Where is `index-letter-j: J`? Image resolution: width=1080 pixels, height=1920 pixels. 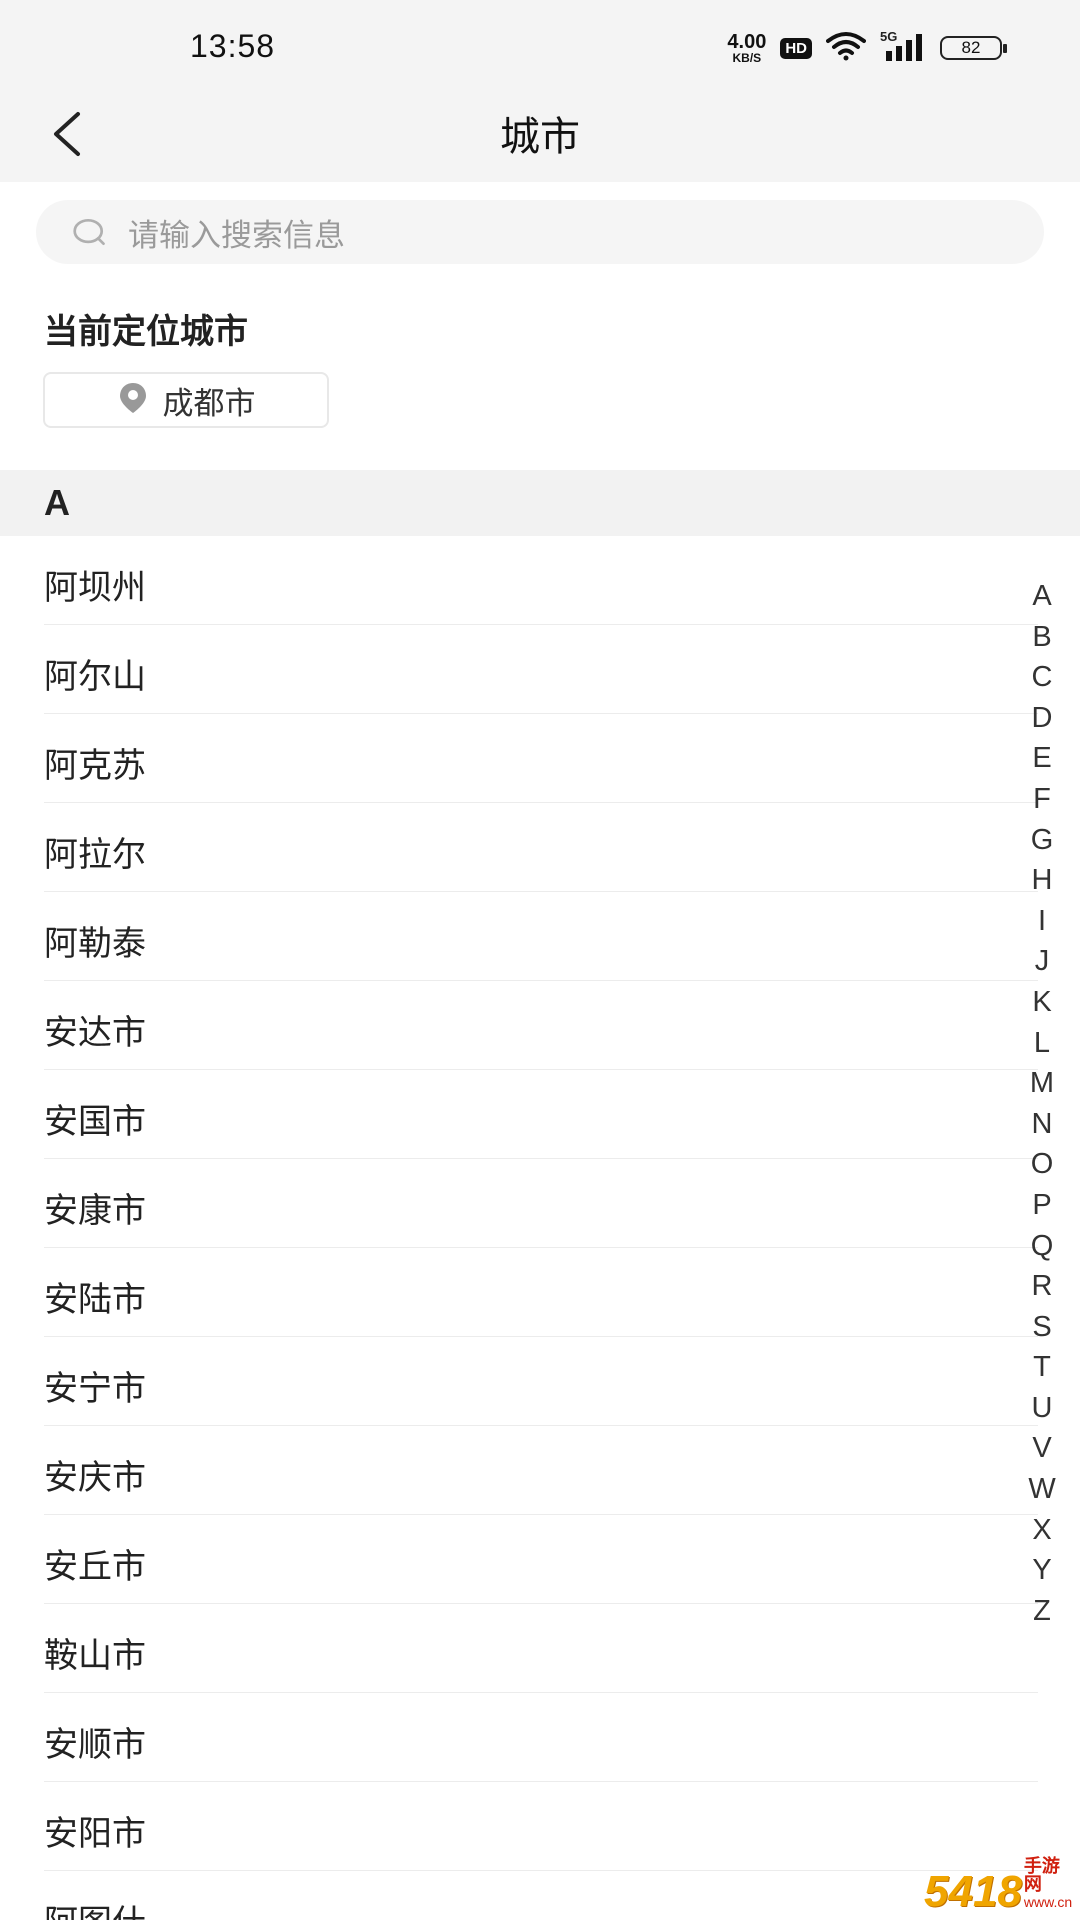 index-letter-j: J is located at coordinates (1042, 961).